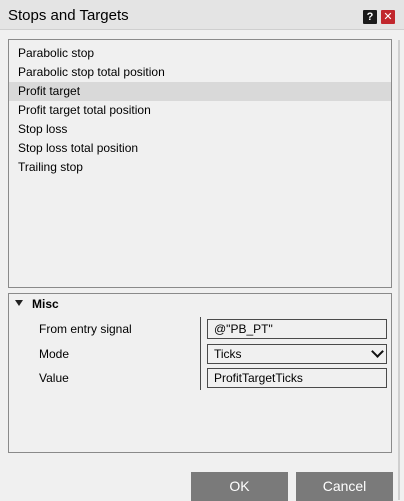 This screenshot has width=404, height=501. I want to click on mode-dropdown: Ticks, so click(297, 354).